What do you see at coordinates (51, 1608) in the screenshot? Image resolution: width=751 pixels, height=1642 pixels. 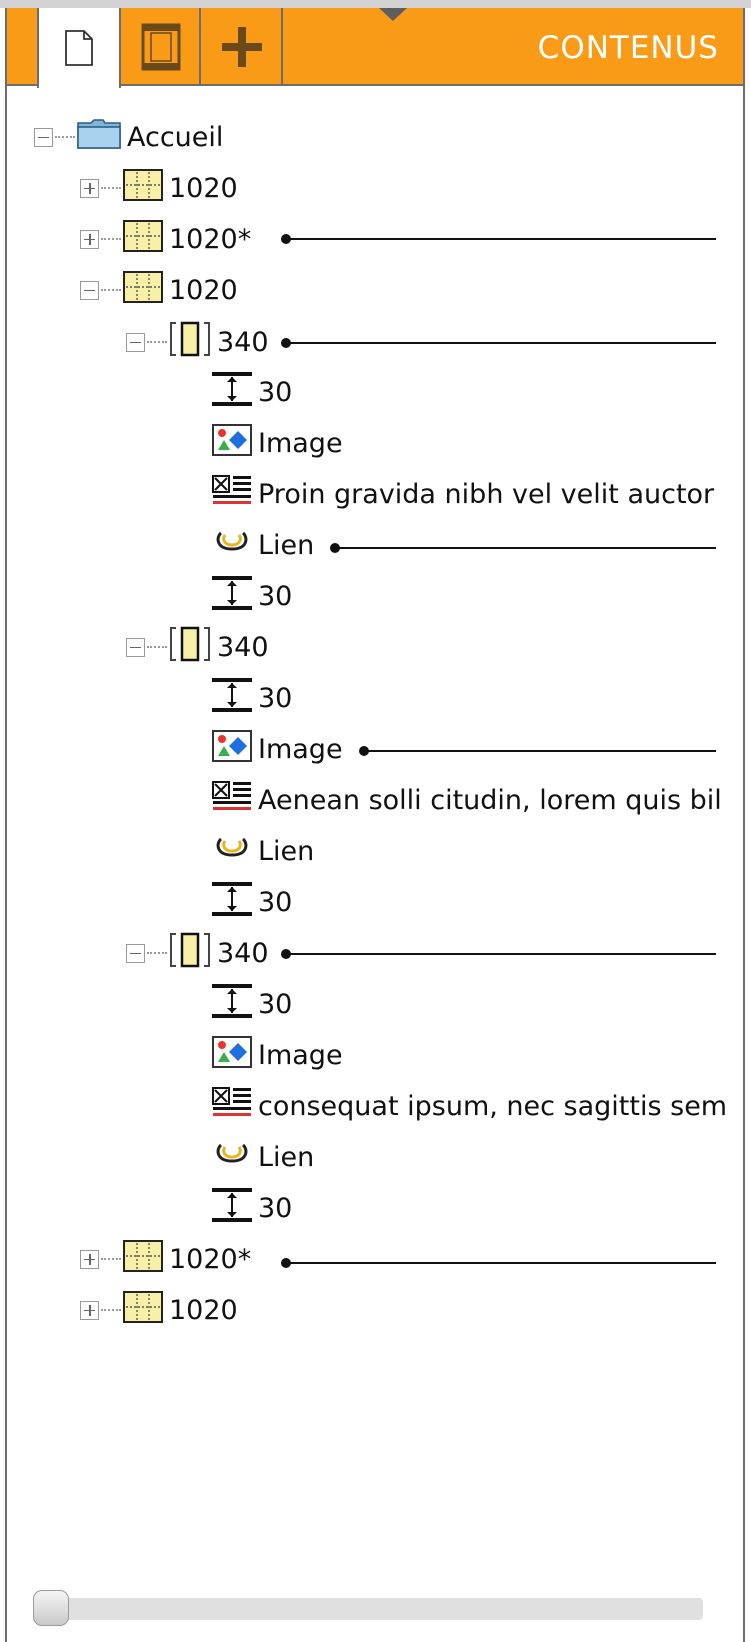 I see `scrollbar-thumb` at bounding box center [51, 1608].